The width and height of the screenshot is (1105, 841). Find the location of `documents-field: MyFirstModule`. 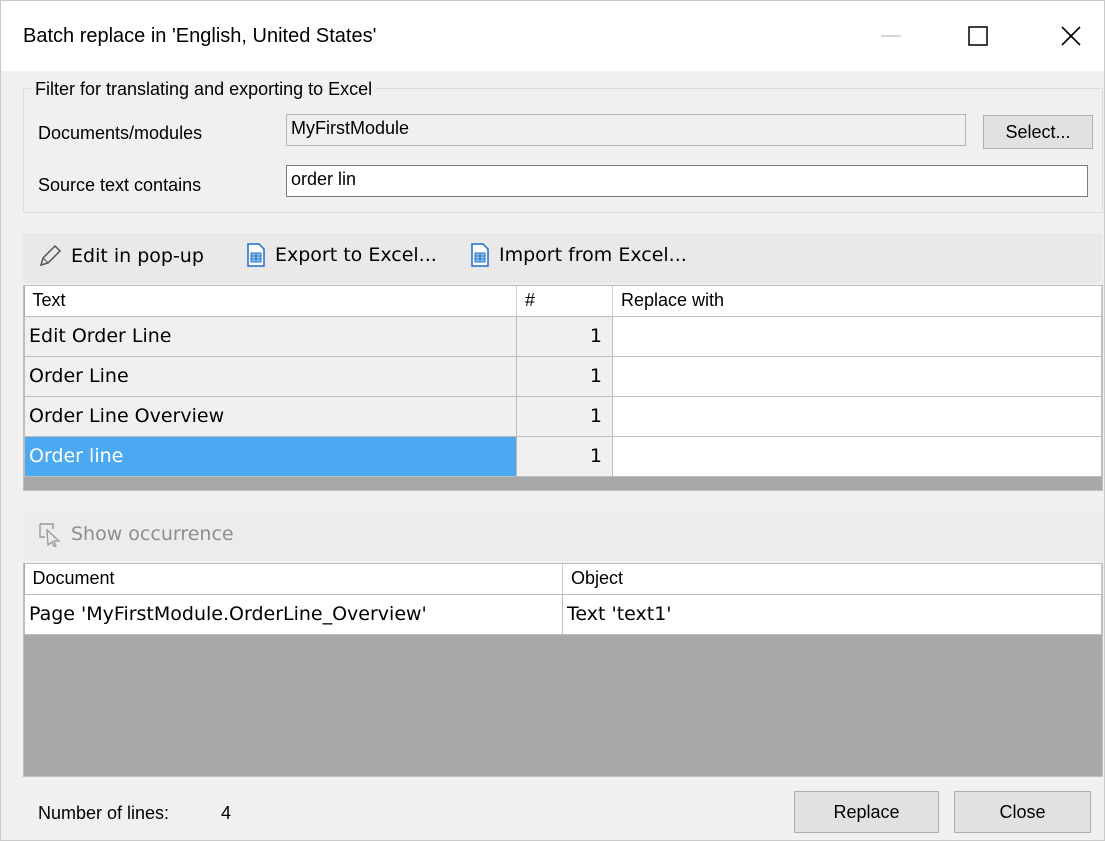

documents-field: MyFirstModule is located at coordinates (626, 130).